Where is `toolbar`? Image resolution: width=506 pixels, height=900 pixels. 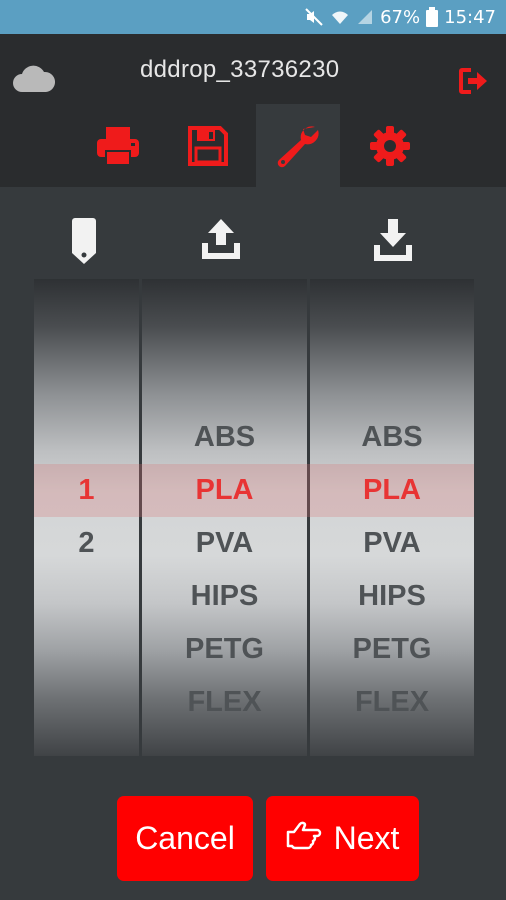 toolbar is located at coordinates (253, 145).